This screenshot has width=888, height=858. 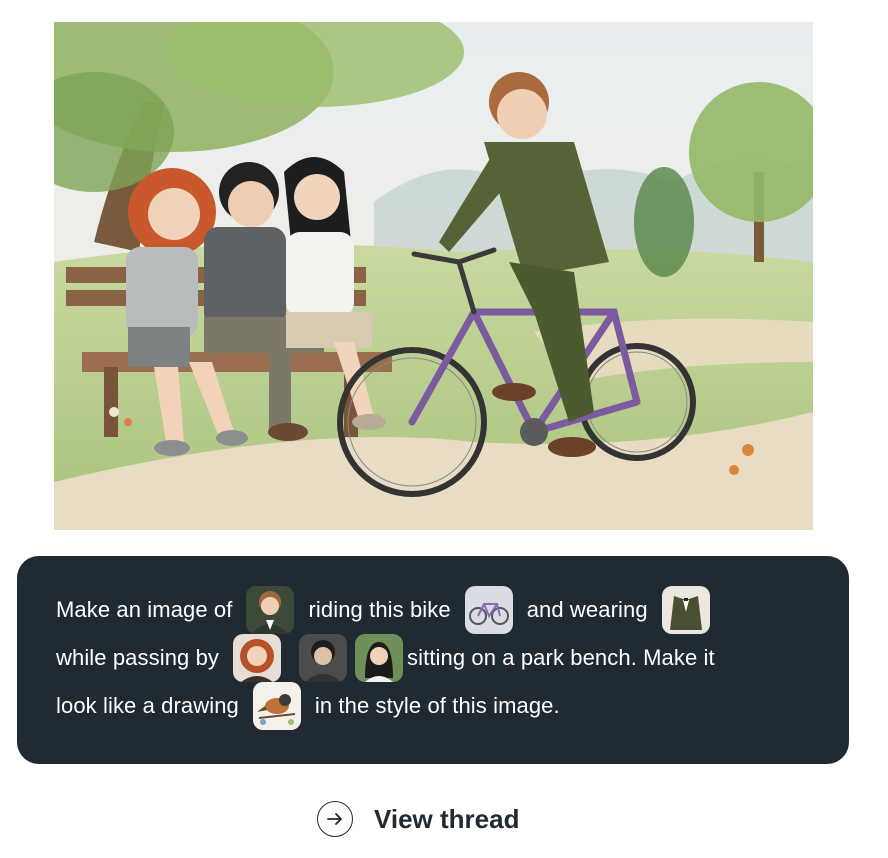 What do you see at coordinates (270, 610) in the screenshot?
I see `person-boy-avatar` at bounding box center [270, 610].